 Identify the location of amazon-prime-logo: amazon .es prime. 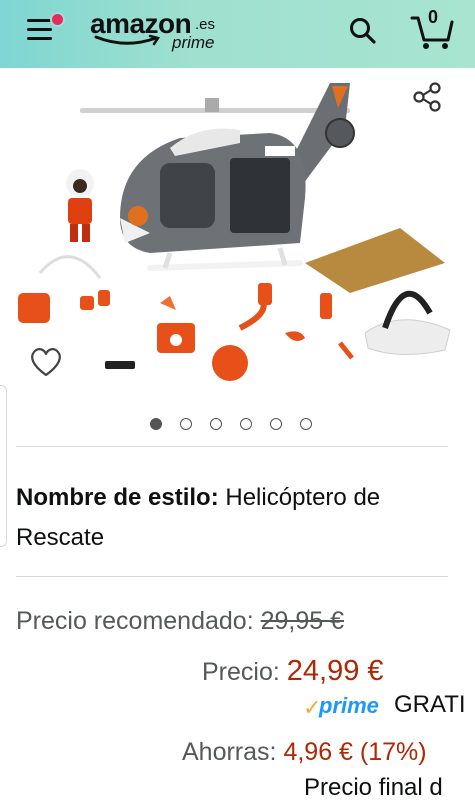
(155, 30).